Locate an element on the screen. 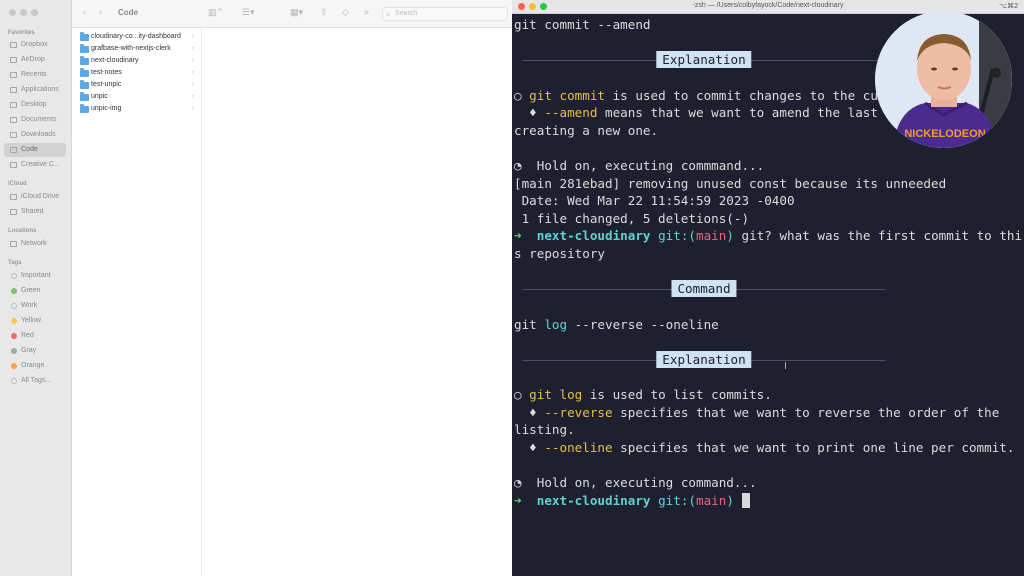  sidebar-item-downloads: Downloads is located at coordinates (35, 135).